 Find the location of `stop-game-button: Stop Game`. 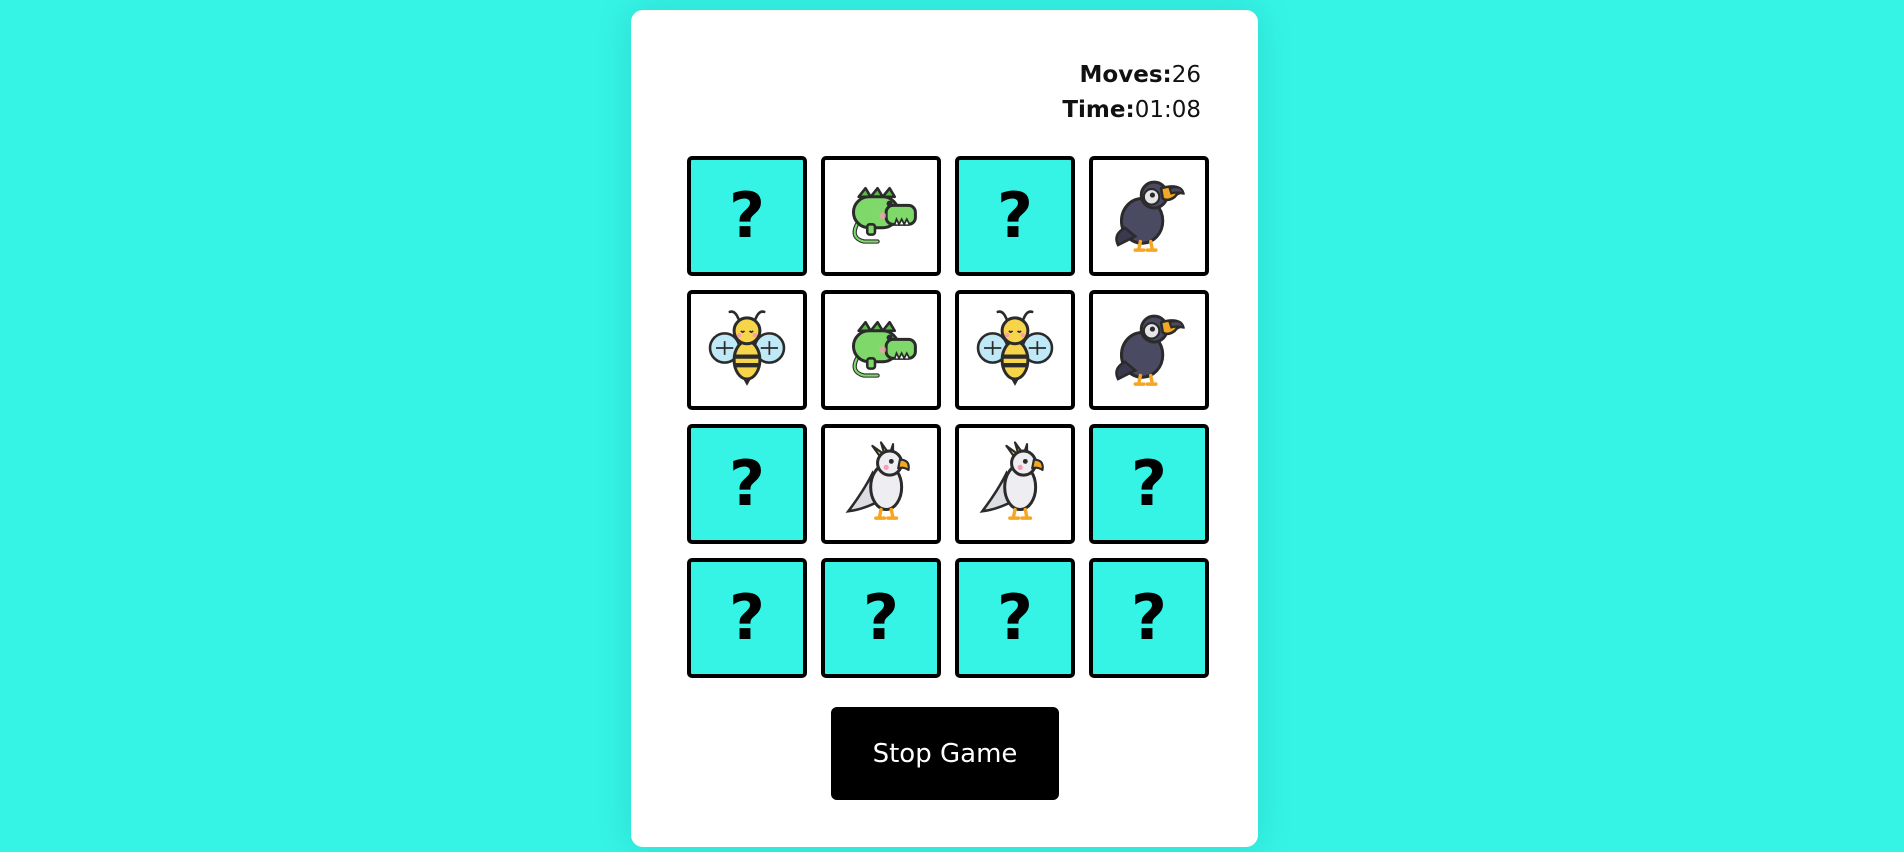

stop-game-button: Stop Game is located at coordinates (945, 753).